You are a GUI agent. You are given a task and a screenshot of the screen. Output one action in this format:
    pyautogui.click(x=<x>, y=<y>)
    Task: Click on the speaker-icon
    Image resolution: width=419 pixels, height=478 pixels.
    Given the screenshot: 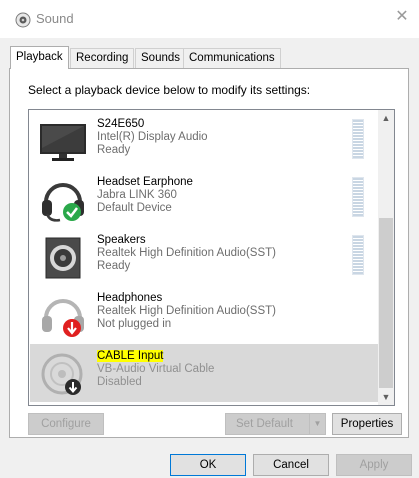 What is the action you would take?
    pyautogui.click(x=23, y=20)
    